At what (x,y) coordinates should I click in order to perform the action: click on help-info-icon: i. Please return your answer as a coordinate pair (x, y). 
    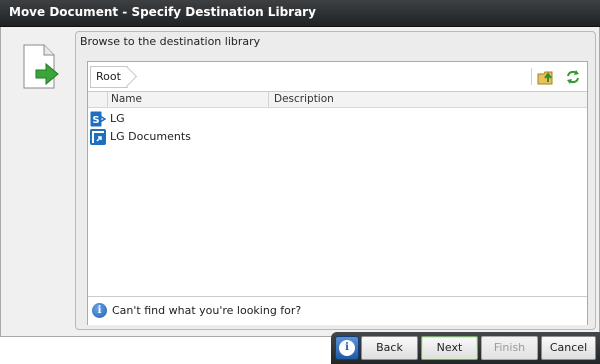
    Looking at the image, I should click on (347, 348).